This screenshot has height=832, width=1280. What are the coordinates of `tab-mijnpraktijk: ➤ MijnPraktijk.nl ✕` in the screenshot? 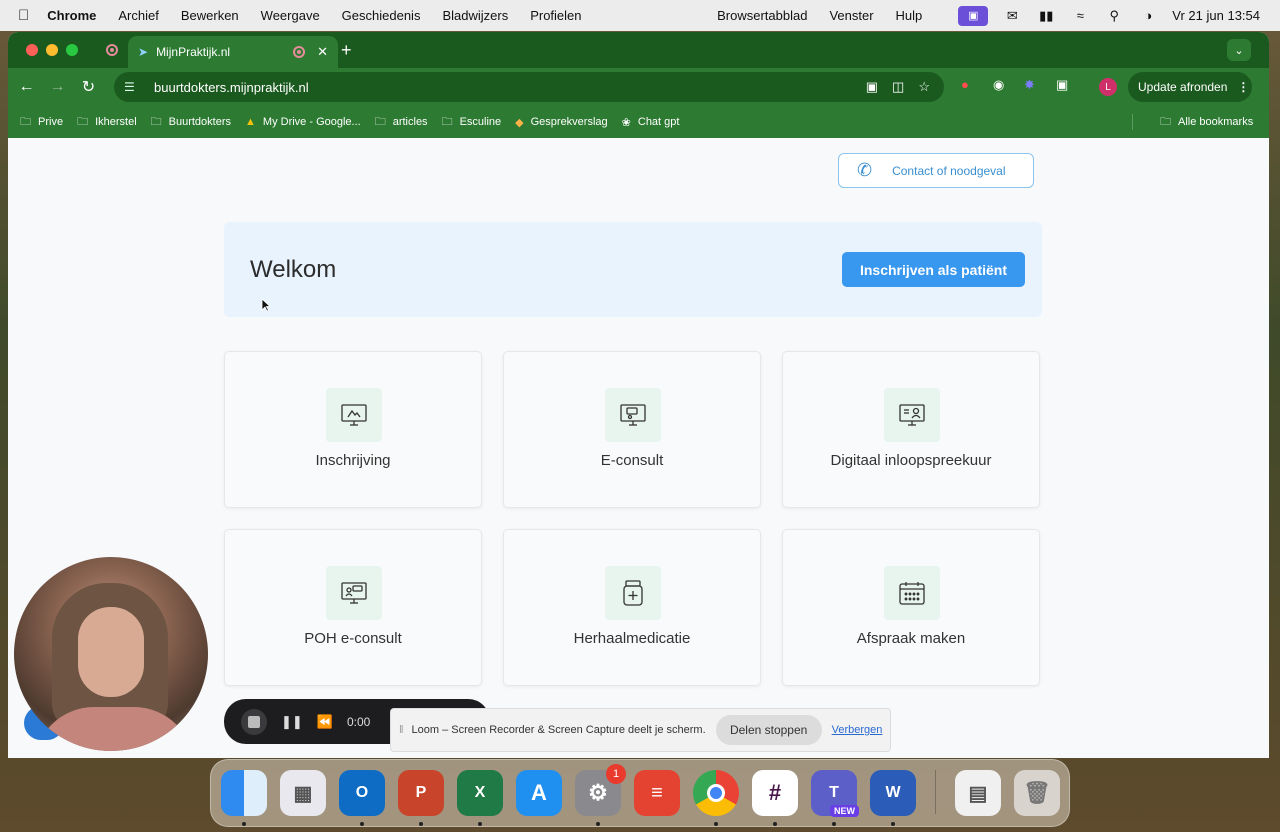 It's located at (233, 52).